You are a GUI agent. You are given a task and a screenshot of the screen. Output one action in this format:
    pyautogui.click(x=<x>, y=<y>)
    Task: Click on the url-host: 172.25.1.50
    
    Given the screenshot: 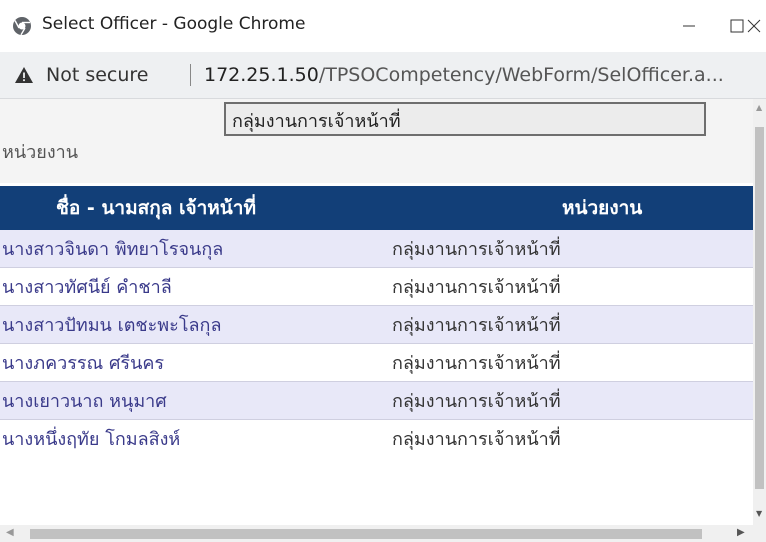 What is the action you would take?
    pyautogui.click(x=261, y=75)
    